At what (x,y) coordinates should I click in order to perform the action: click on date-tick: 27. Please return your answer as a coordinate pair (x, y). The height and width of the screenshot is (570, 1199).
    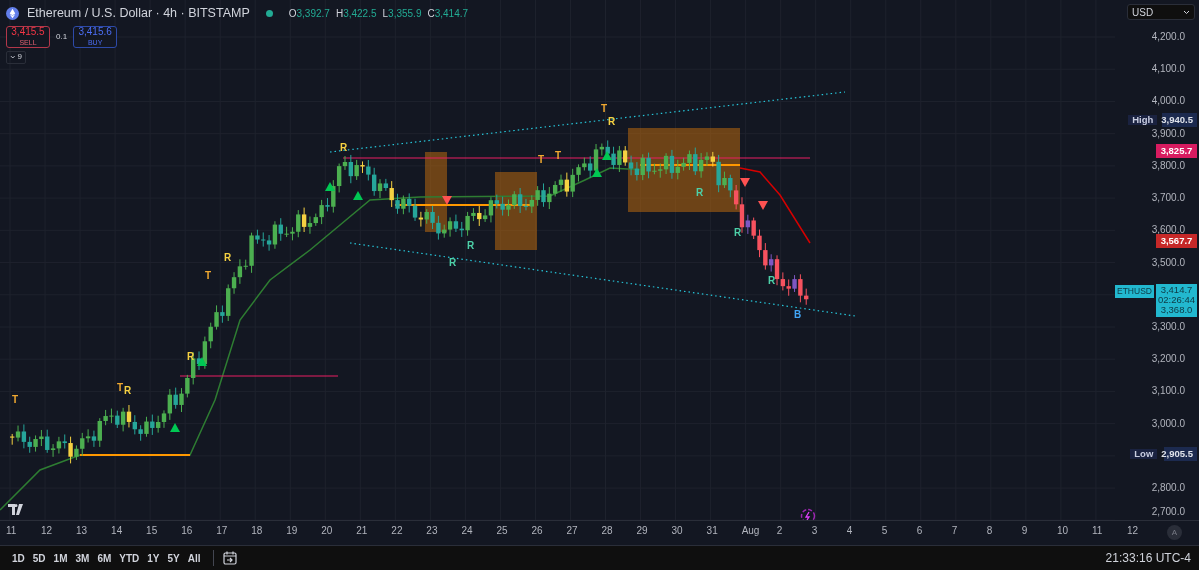
    Looking at the image, I should click on (572, 531).